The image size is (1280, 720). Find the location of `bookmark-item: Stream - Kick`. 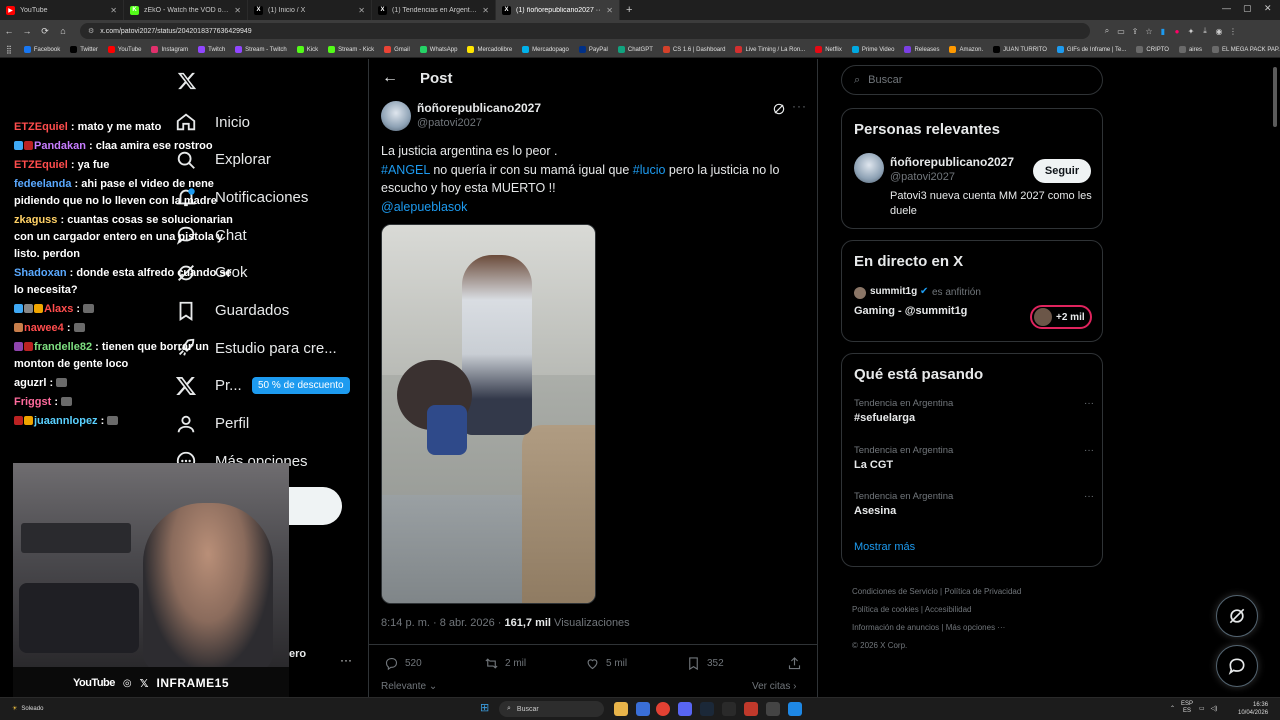

bookmark-item: Stream - Kick is located at coordinates (351, 49).